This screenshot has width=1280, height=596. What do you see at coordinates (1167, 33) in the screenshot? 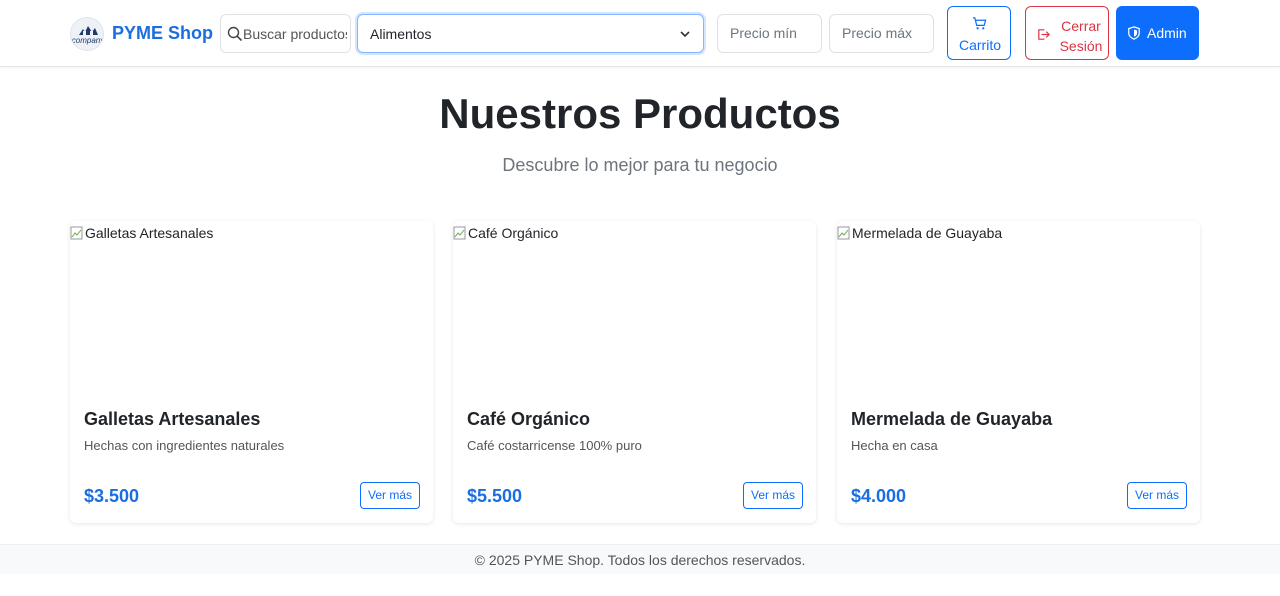
I see `admin-label: Admin` at bounding box center [1167, 33].